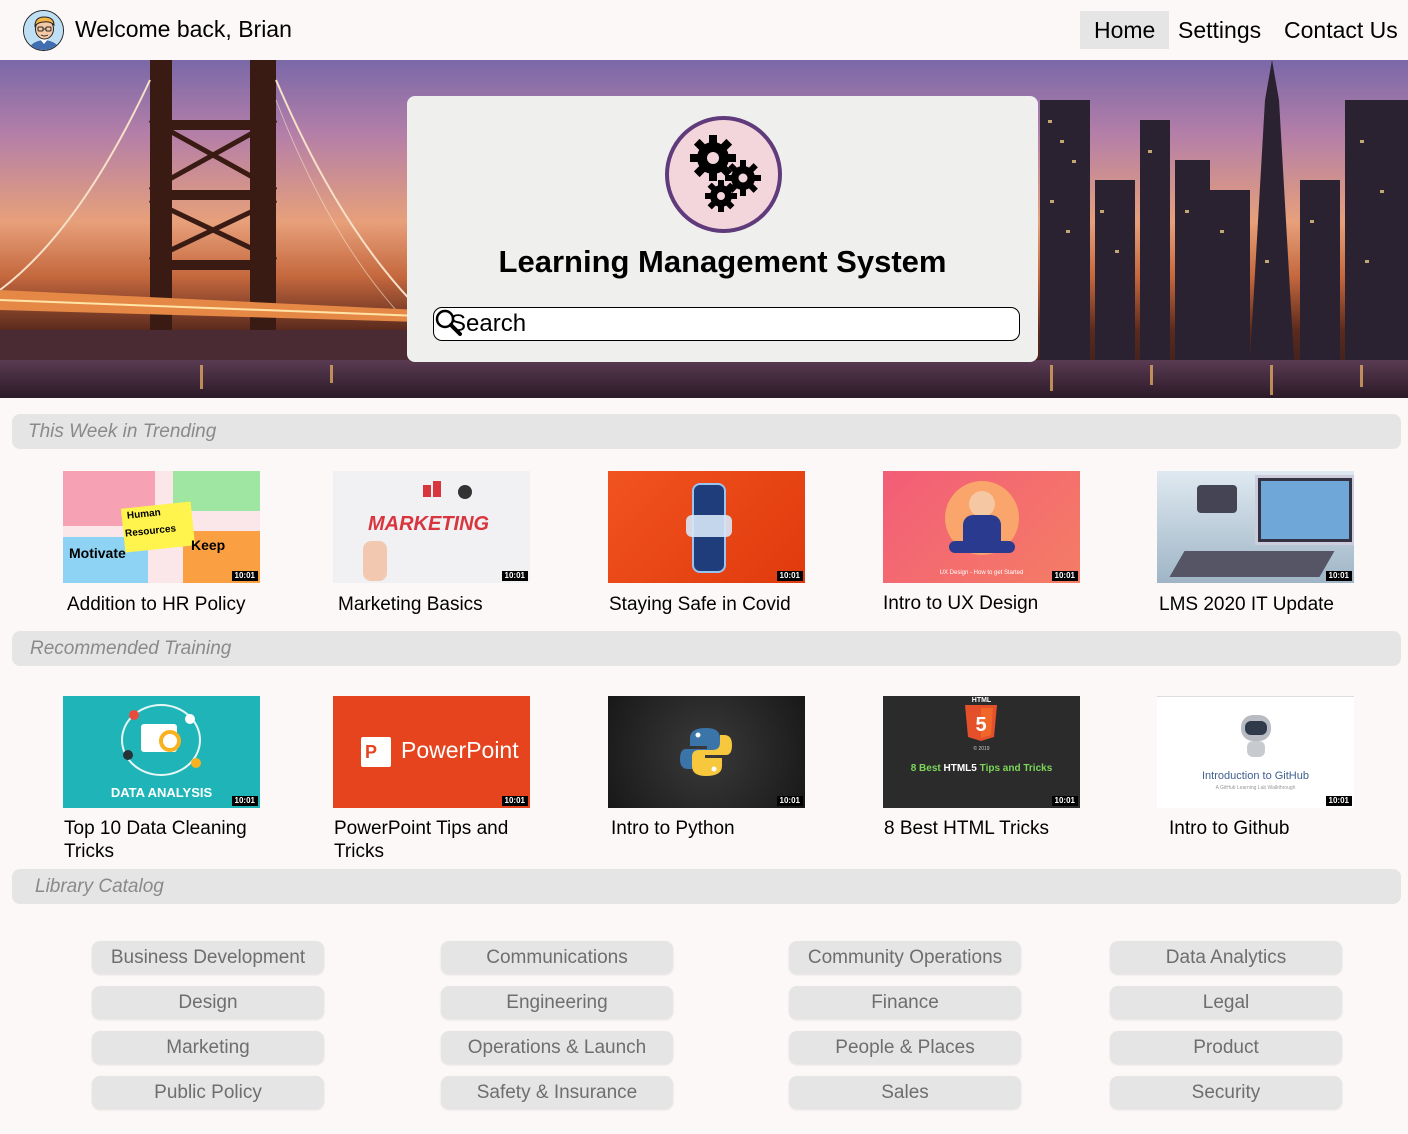  I want to click on gears-icon, so click(725, 173).